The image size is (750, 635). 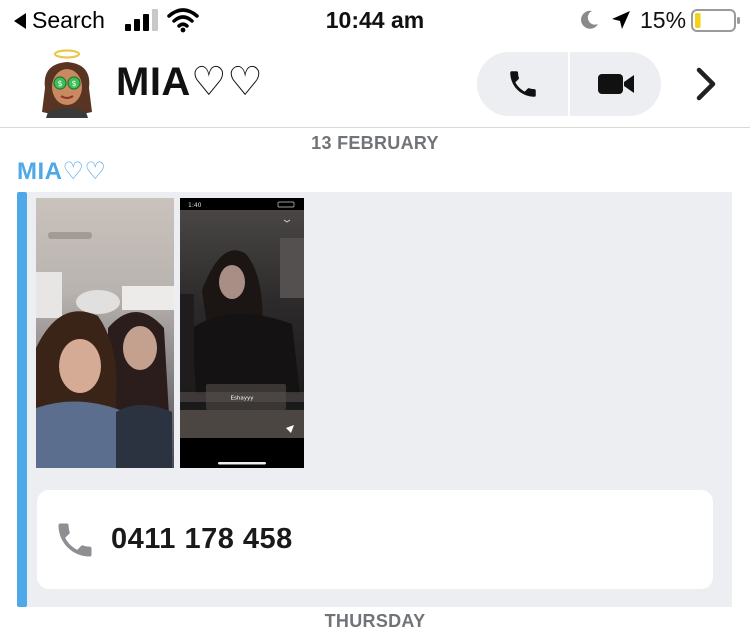 What do you see at coordinates (375, 621) in the screenshot?
I see `date-divider-next: THURSDAY` at bounding box center [375, 621].